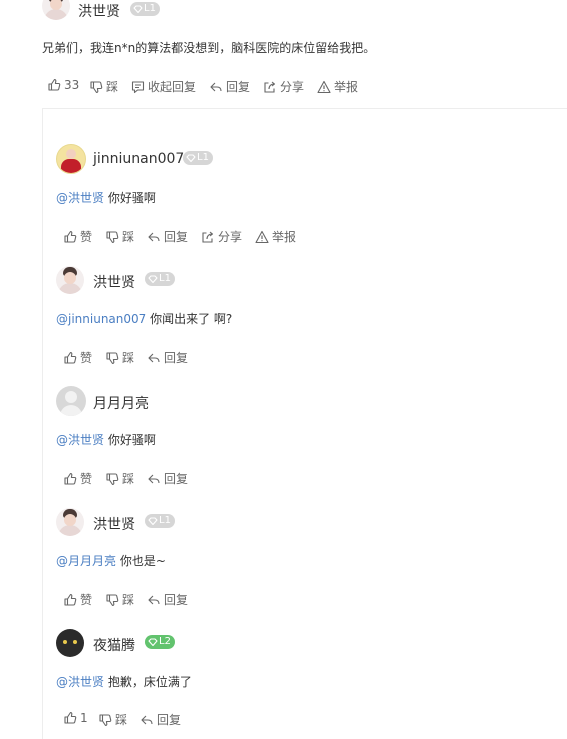 The image size is (567, 739). I want to click on like-count: 1, so click(84, 718).